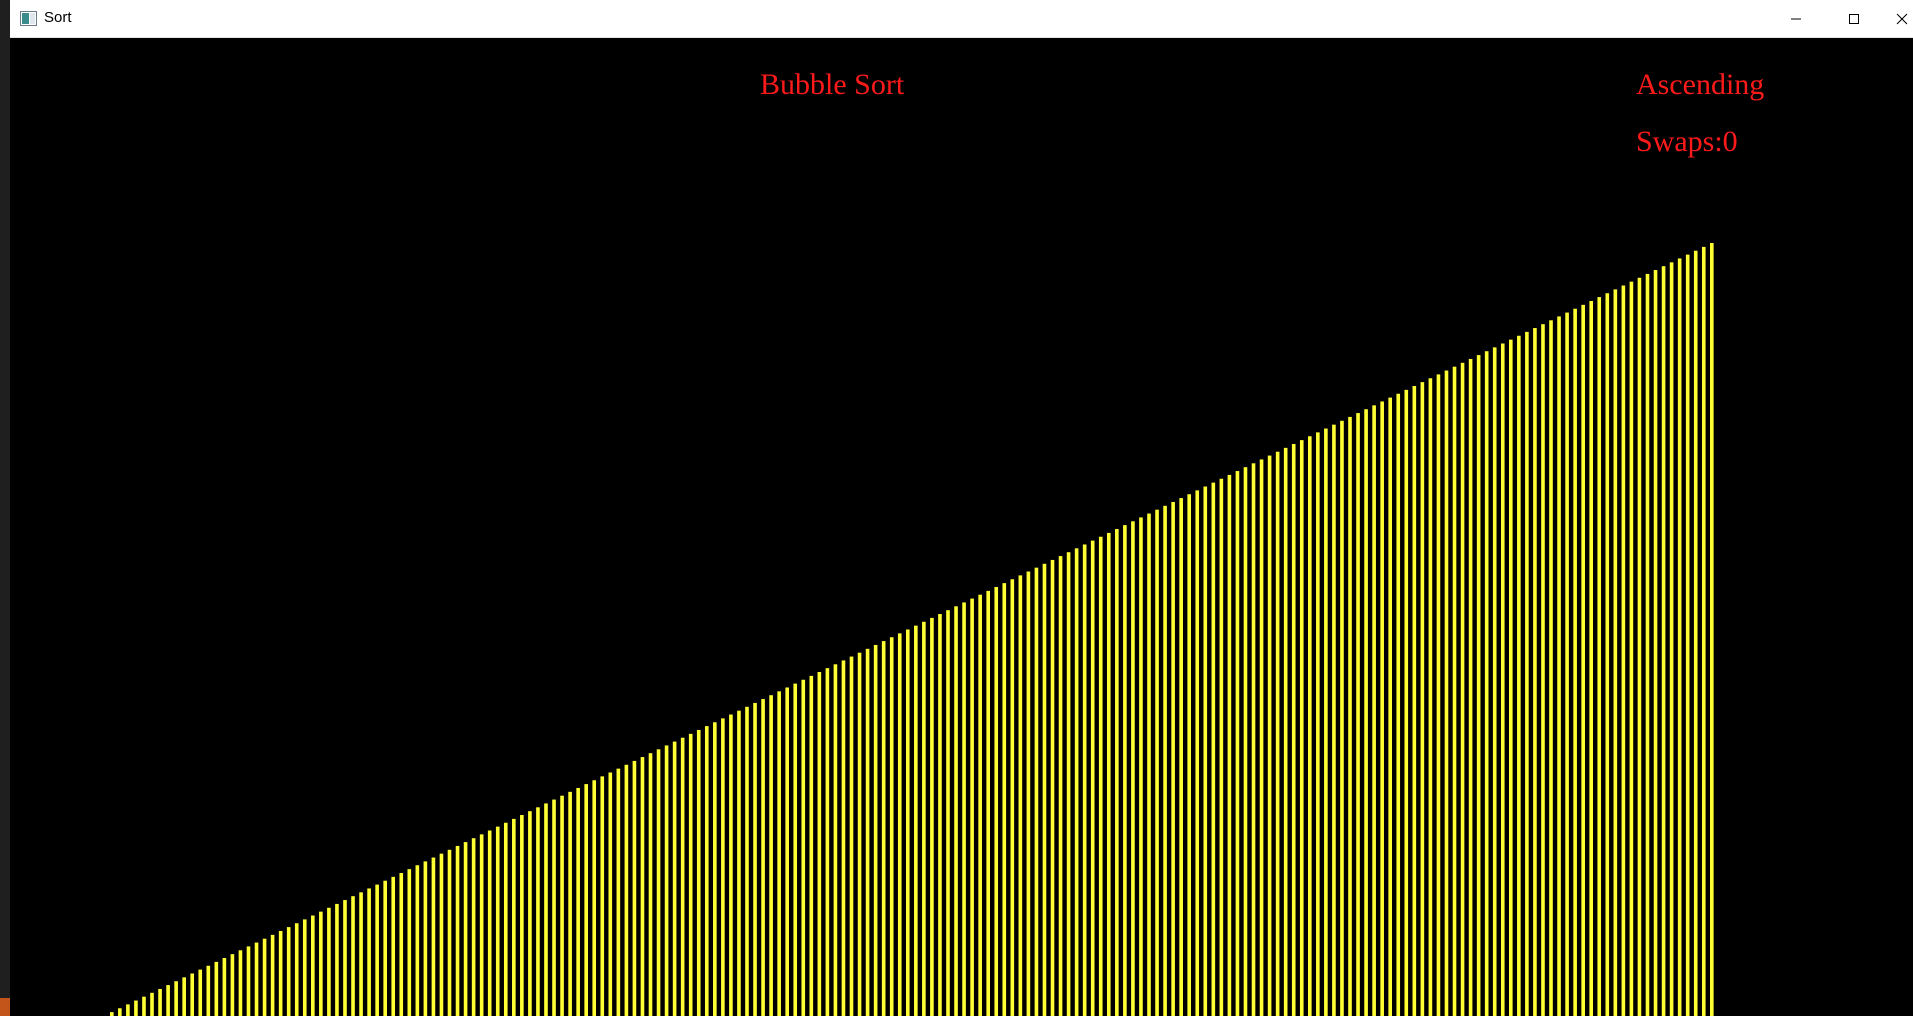  Describe the element at coordinates (961, 19) in the screenshot. I see `title-bar: Sort` at that location.